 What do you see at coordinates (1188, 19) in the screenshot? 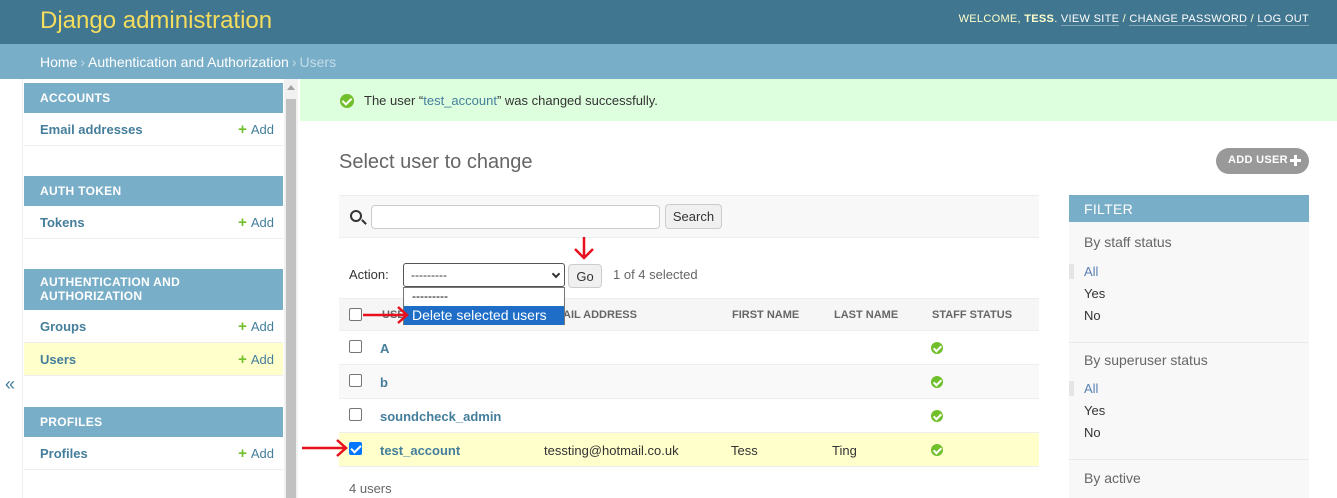
I see `change-password-link: Change password` at bounding box center [1188, 19].